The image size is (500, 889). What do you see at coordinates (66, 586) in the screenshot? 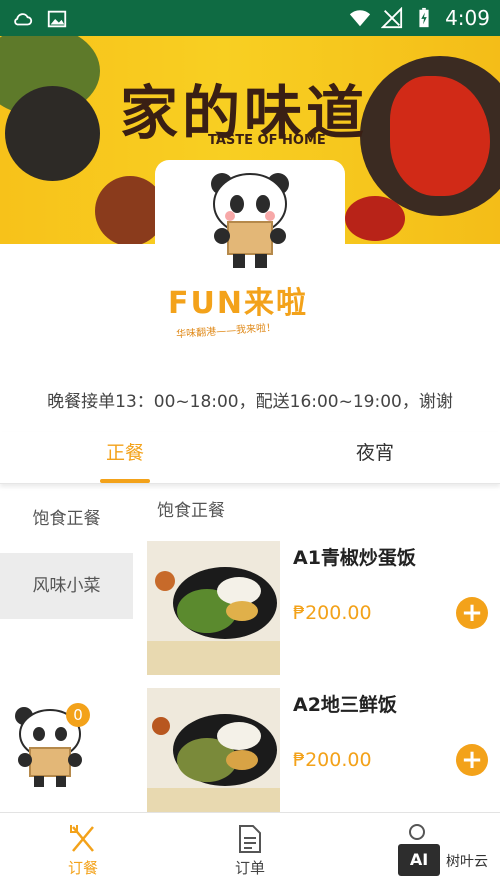
I see `category-item-side-dishes: 风味小菜` at bounding box center [66, 586].